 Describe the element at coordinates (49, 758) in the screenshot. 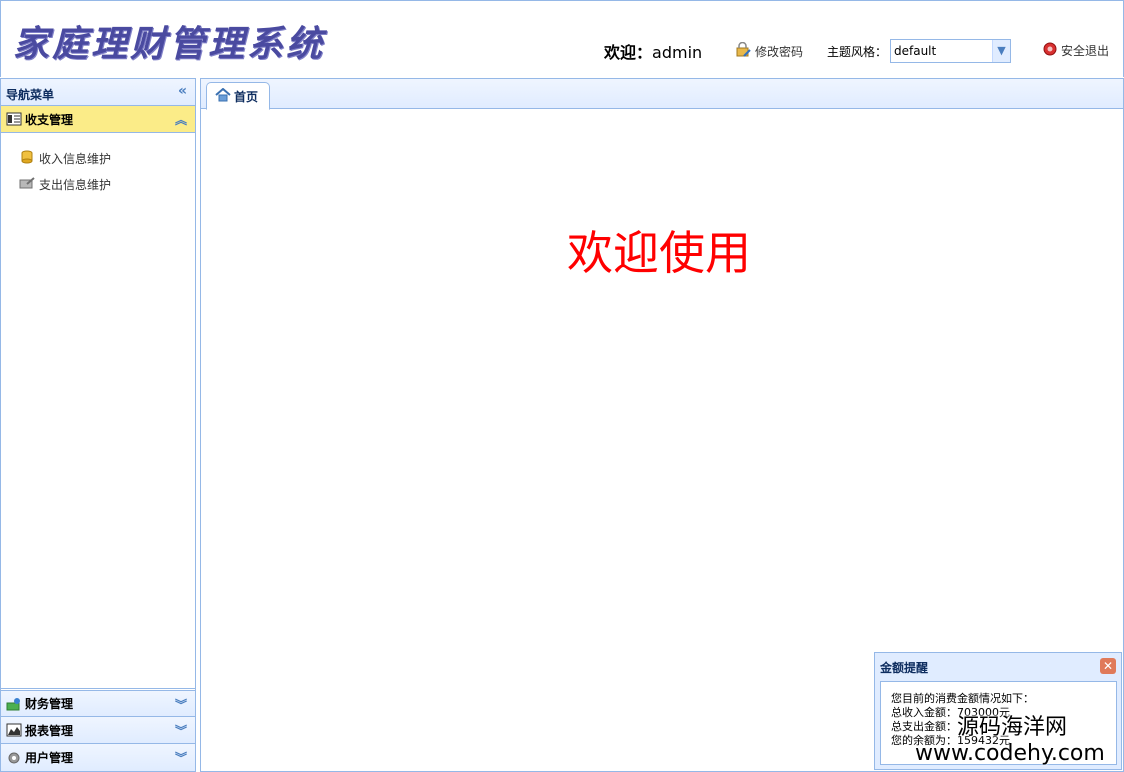

I see `section-label: 用户管理` at that location.